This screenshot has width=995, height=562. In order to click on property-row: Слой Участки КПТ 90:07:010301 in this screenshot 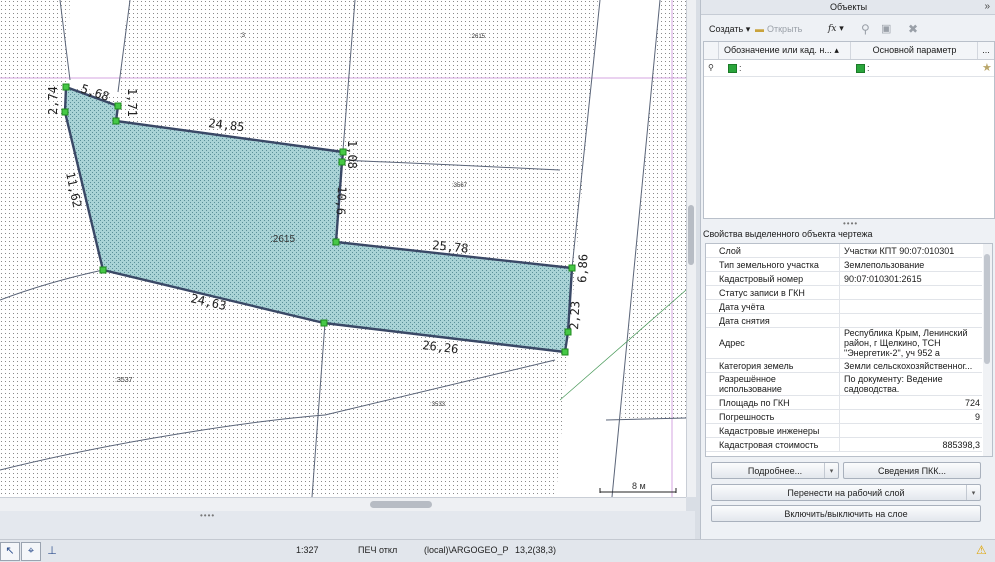, I will do `click(844, 251)`.